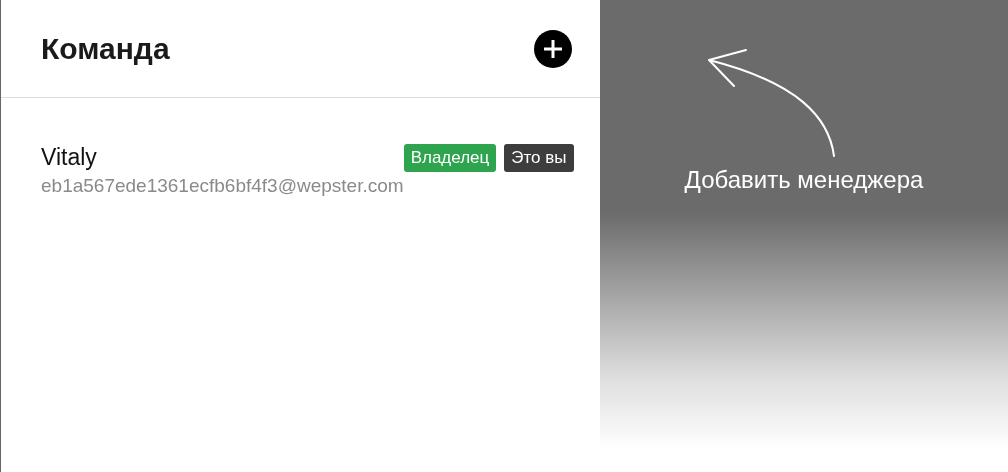 Image resolution: width=1008 pixels, height=472 pixels. Describe the element at coordinates (222, 186) in the screenshot. I see `member-email: eb1a567ede1361ecfb6bf4f3@wepster.com` at that location.